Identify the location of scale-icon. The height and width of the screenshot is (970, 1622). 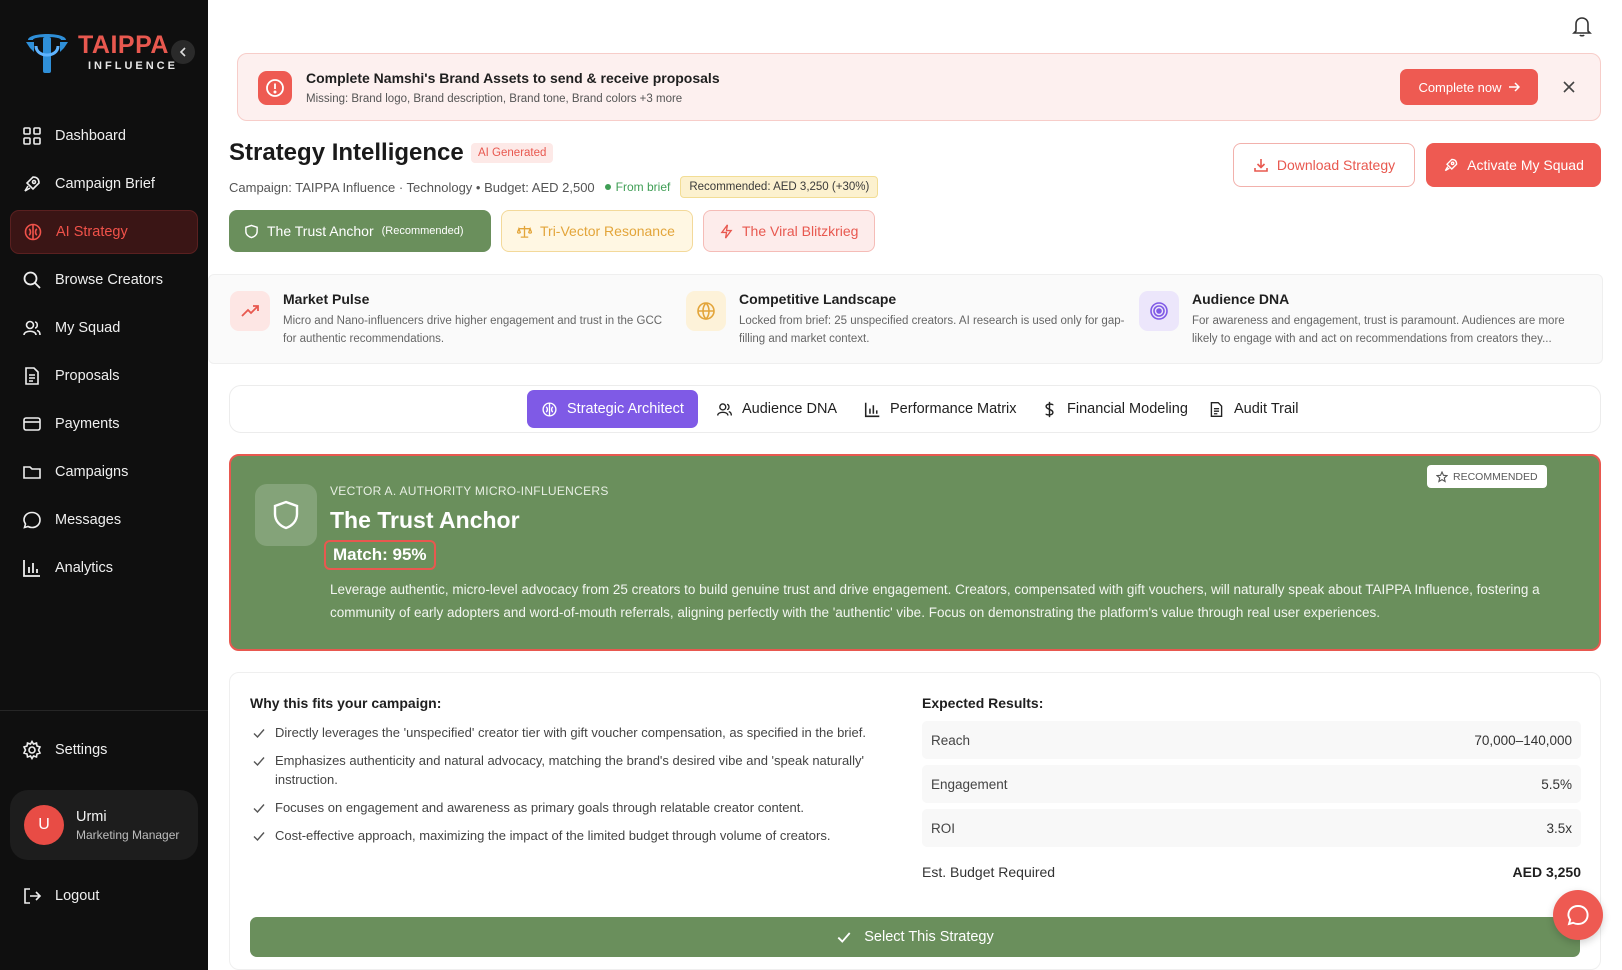
(524, 231).